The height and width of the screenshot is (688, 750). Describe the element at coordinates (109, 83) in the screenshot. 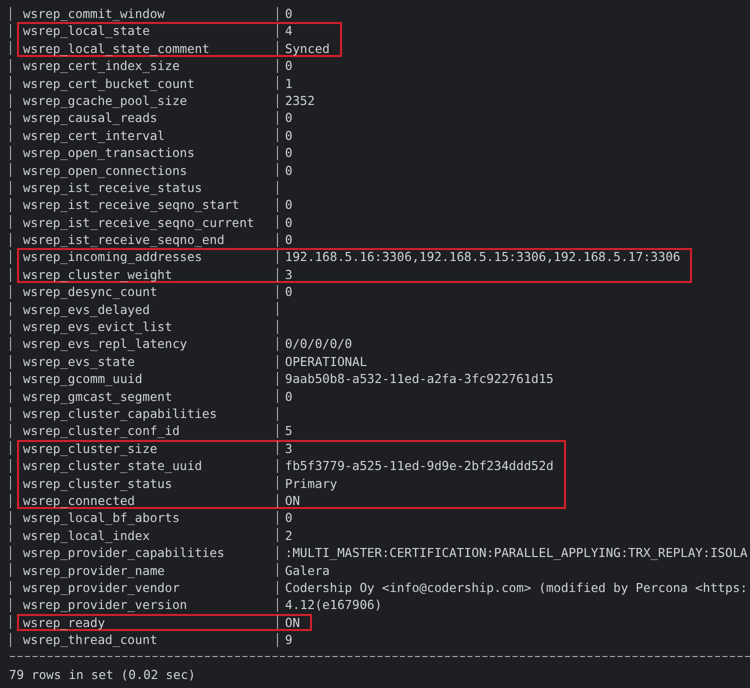

I see `variable-name: wsrep_cert_bucket_count` at that location.